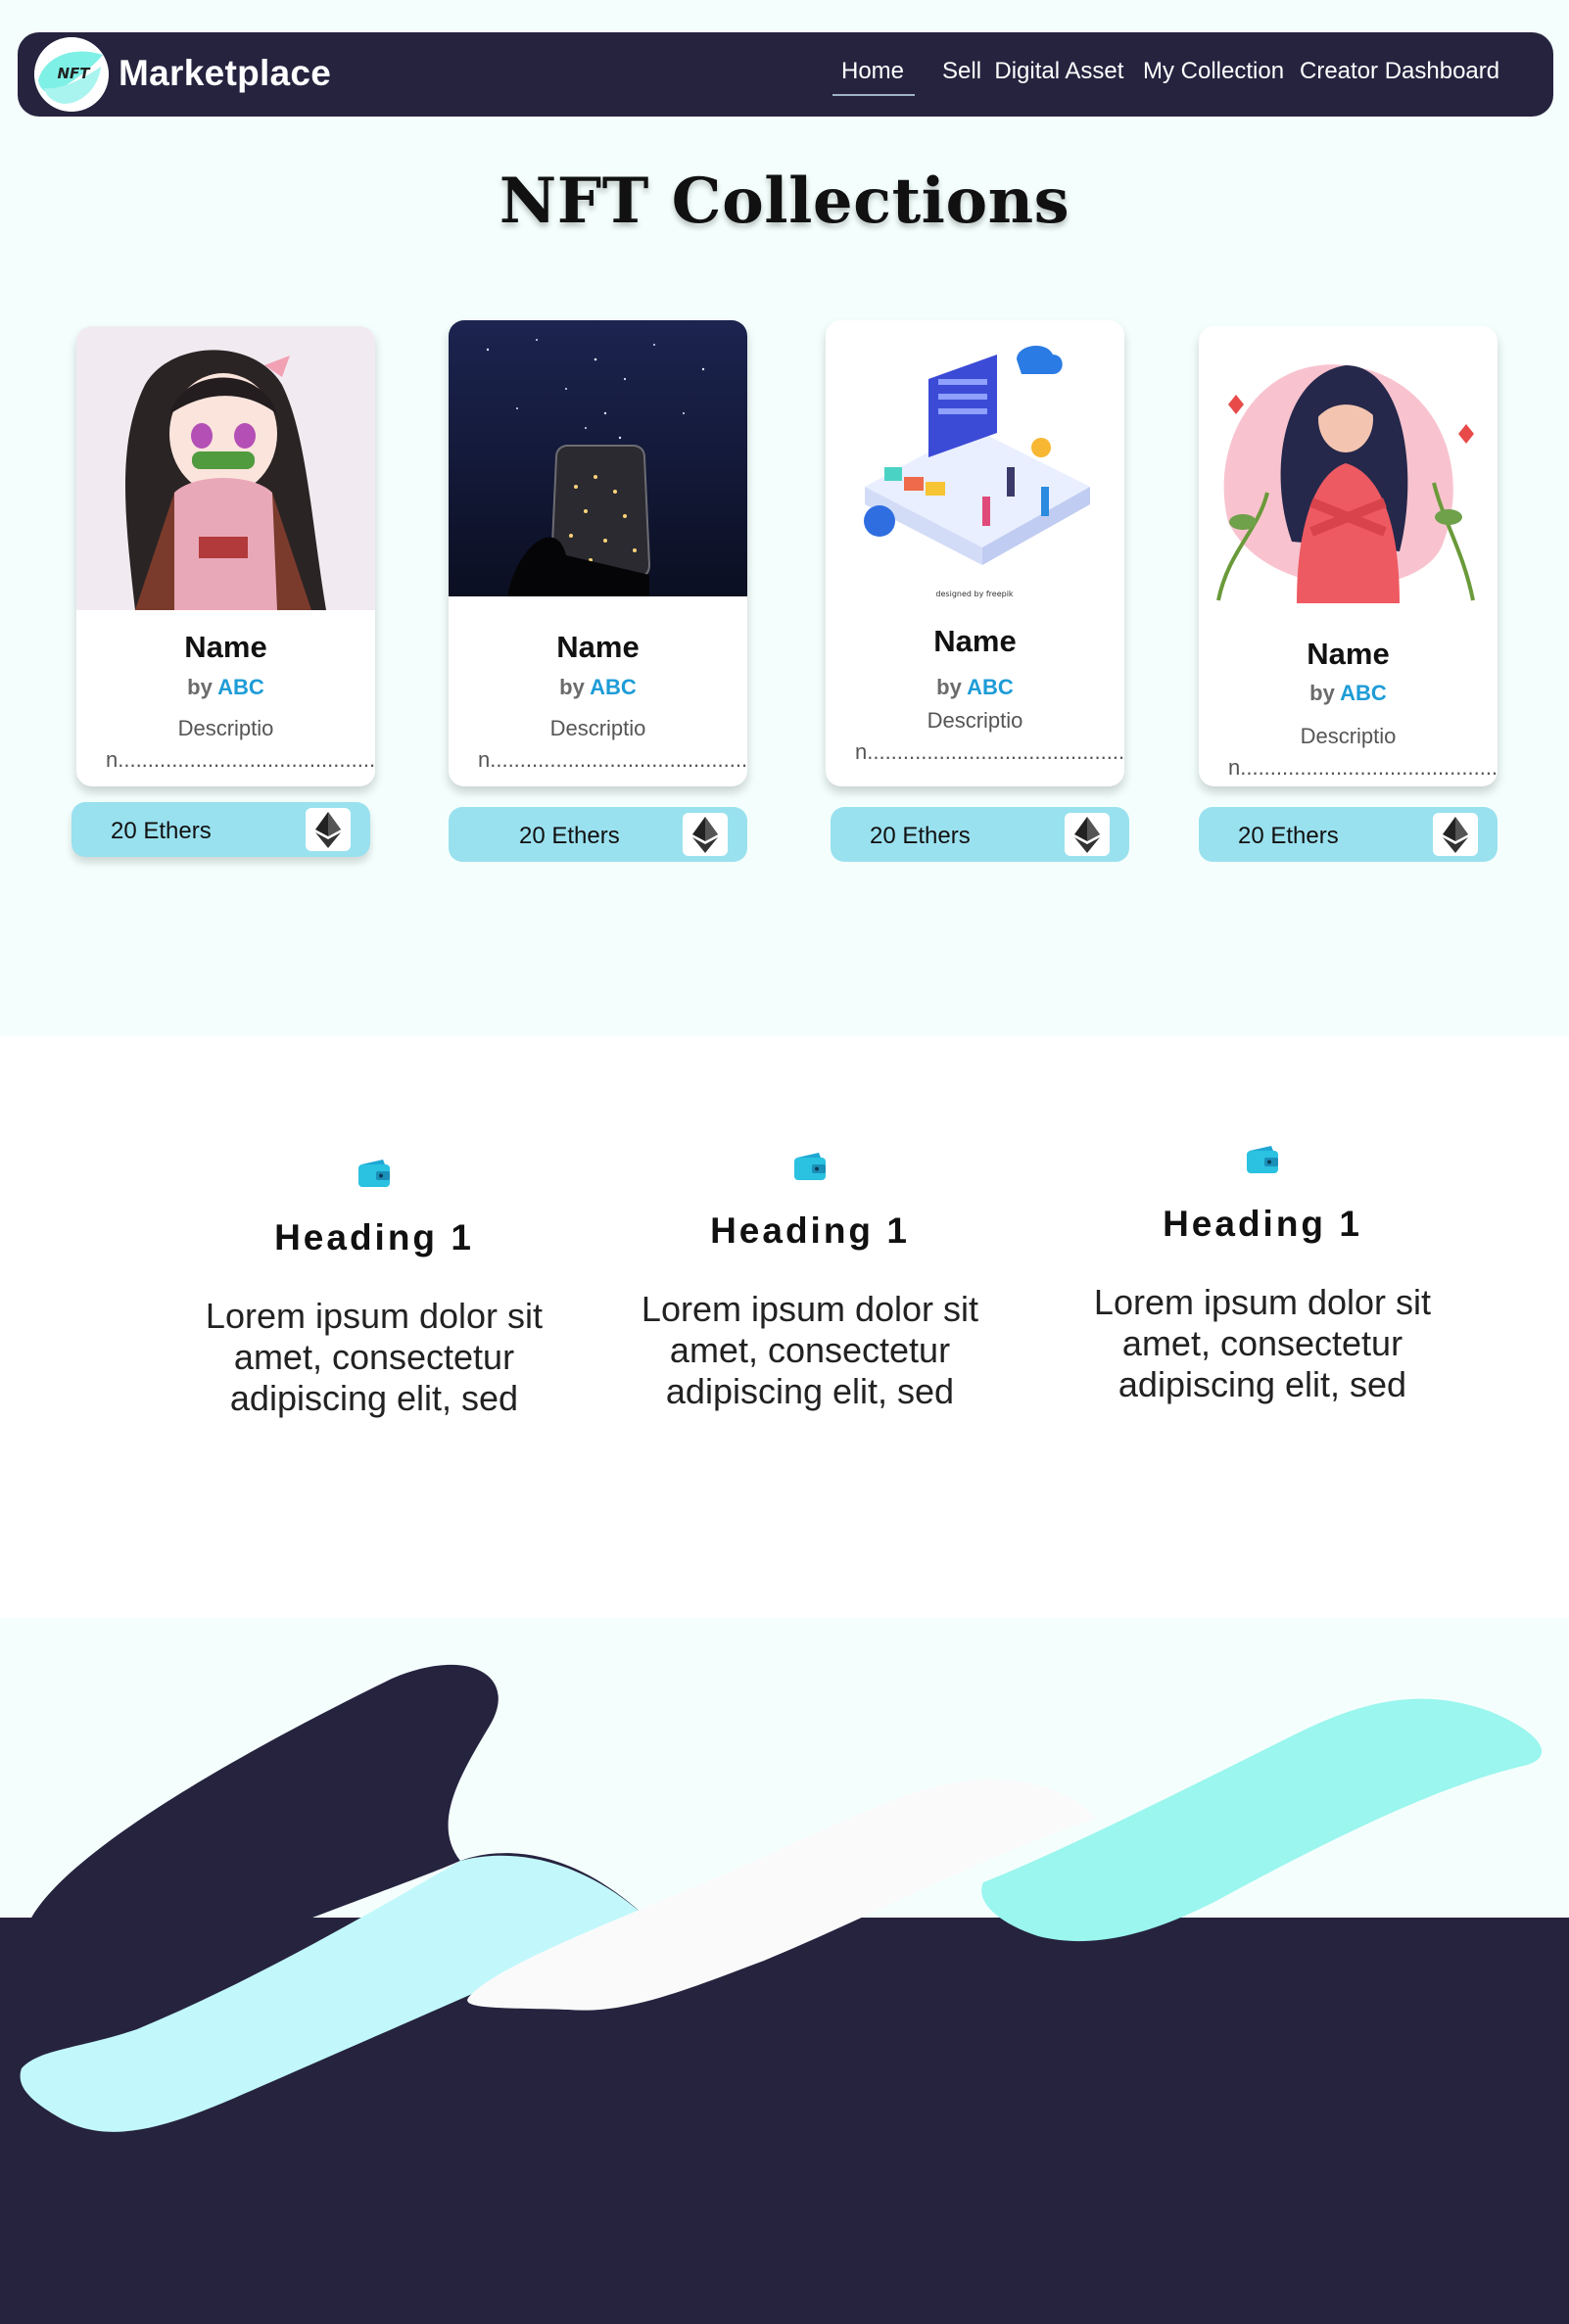  Describe the element at coordinates (784, 201) in the screenshot. I see `page-title: NFT Collections` at that location.